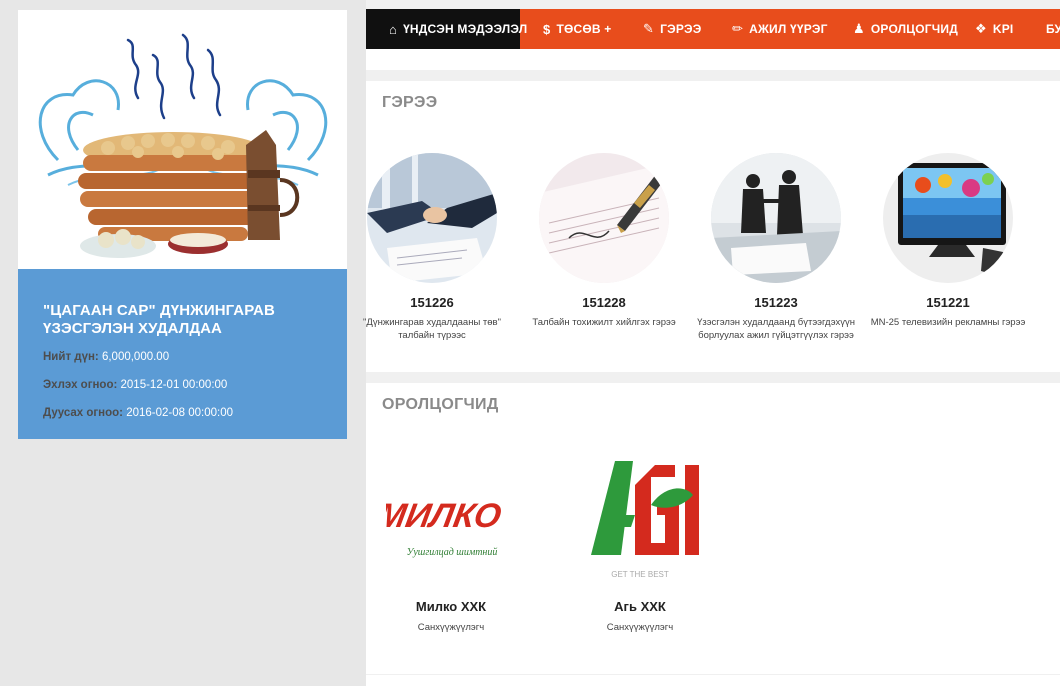  I want to click on contract-image-handshake, so click(432, 218).